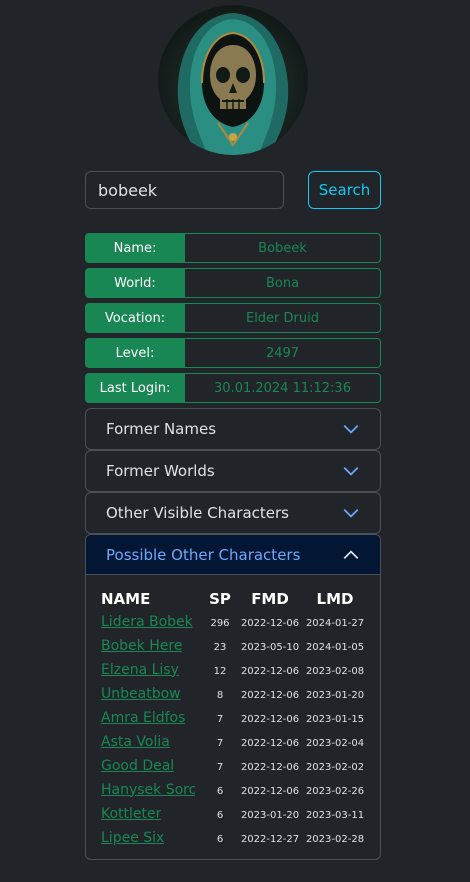 Image resolution: width=470 pixels, height=882 pixels. Describe the element at coordinates (335, 599) in the screenshot. I see `column-header-lmd: LMD` at that location.